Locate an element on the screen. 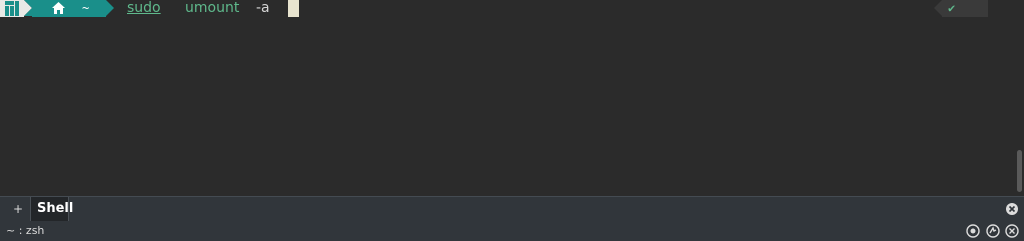 Image resolution: width=1024 pixels, height=241 pixels. command-umount: umount is located at coordinates (212, 8).